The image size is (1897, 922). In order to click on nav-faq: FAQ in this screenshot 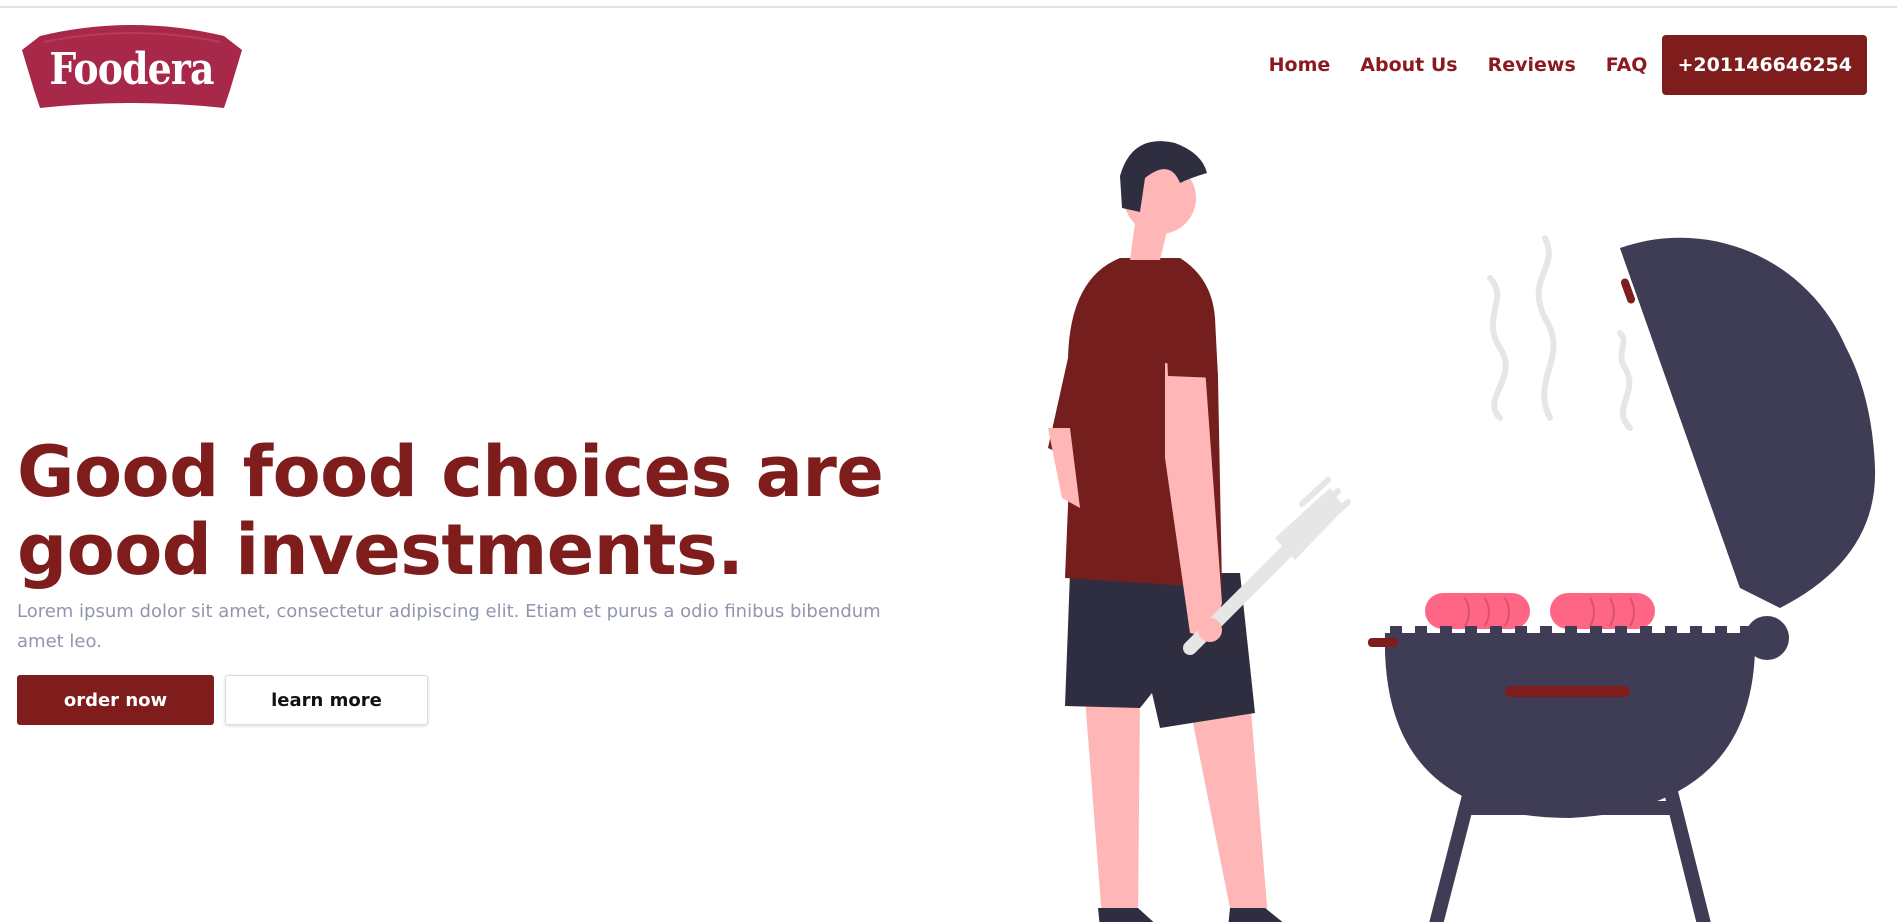, I will do `click(1627, 65)`.